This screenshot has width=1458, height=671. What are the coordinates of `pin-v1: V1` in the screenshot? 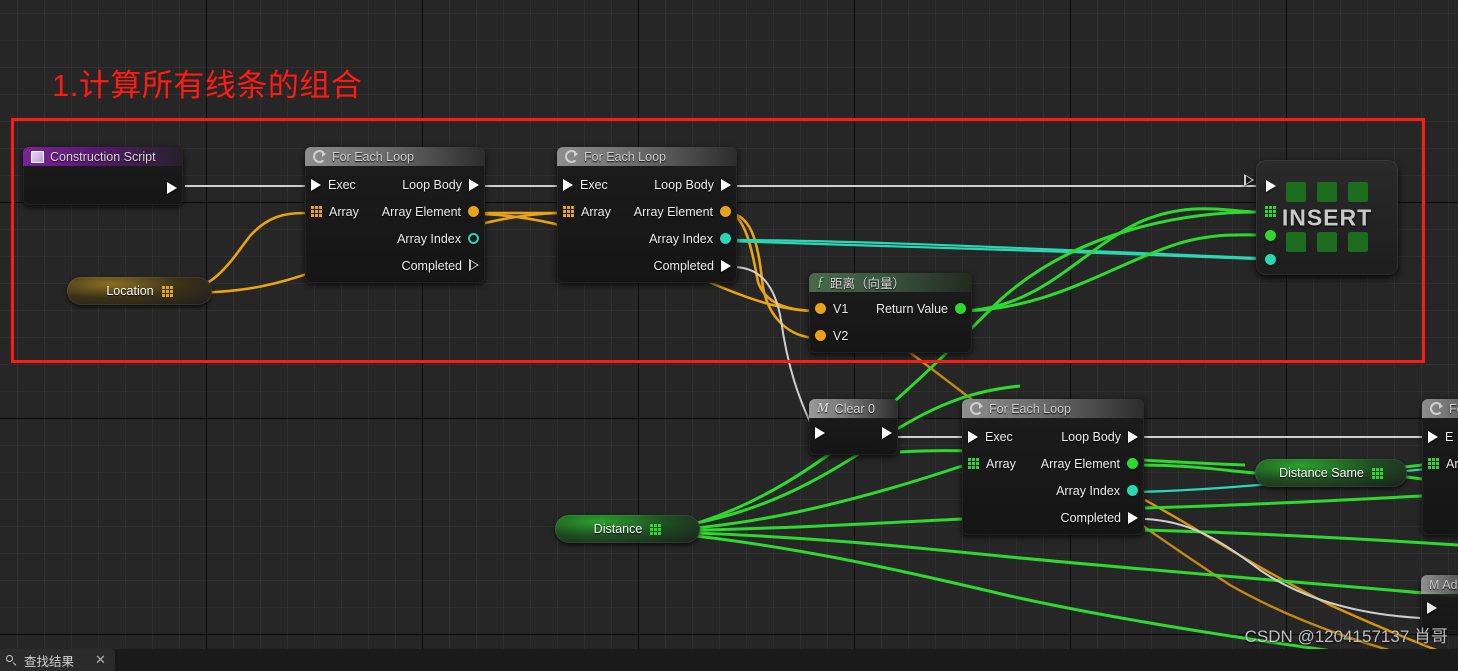 It's located at (831, 309).